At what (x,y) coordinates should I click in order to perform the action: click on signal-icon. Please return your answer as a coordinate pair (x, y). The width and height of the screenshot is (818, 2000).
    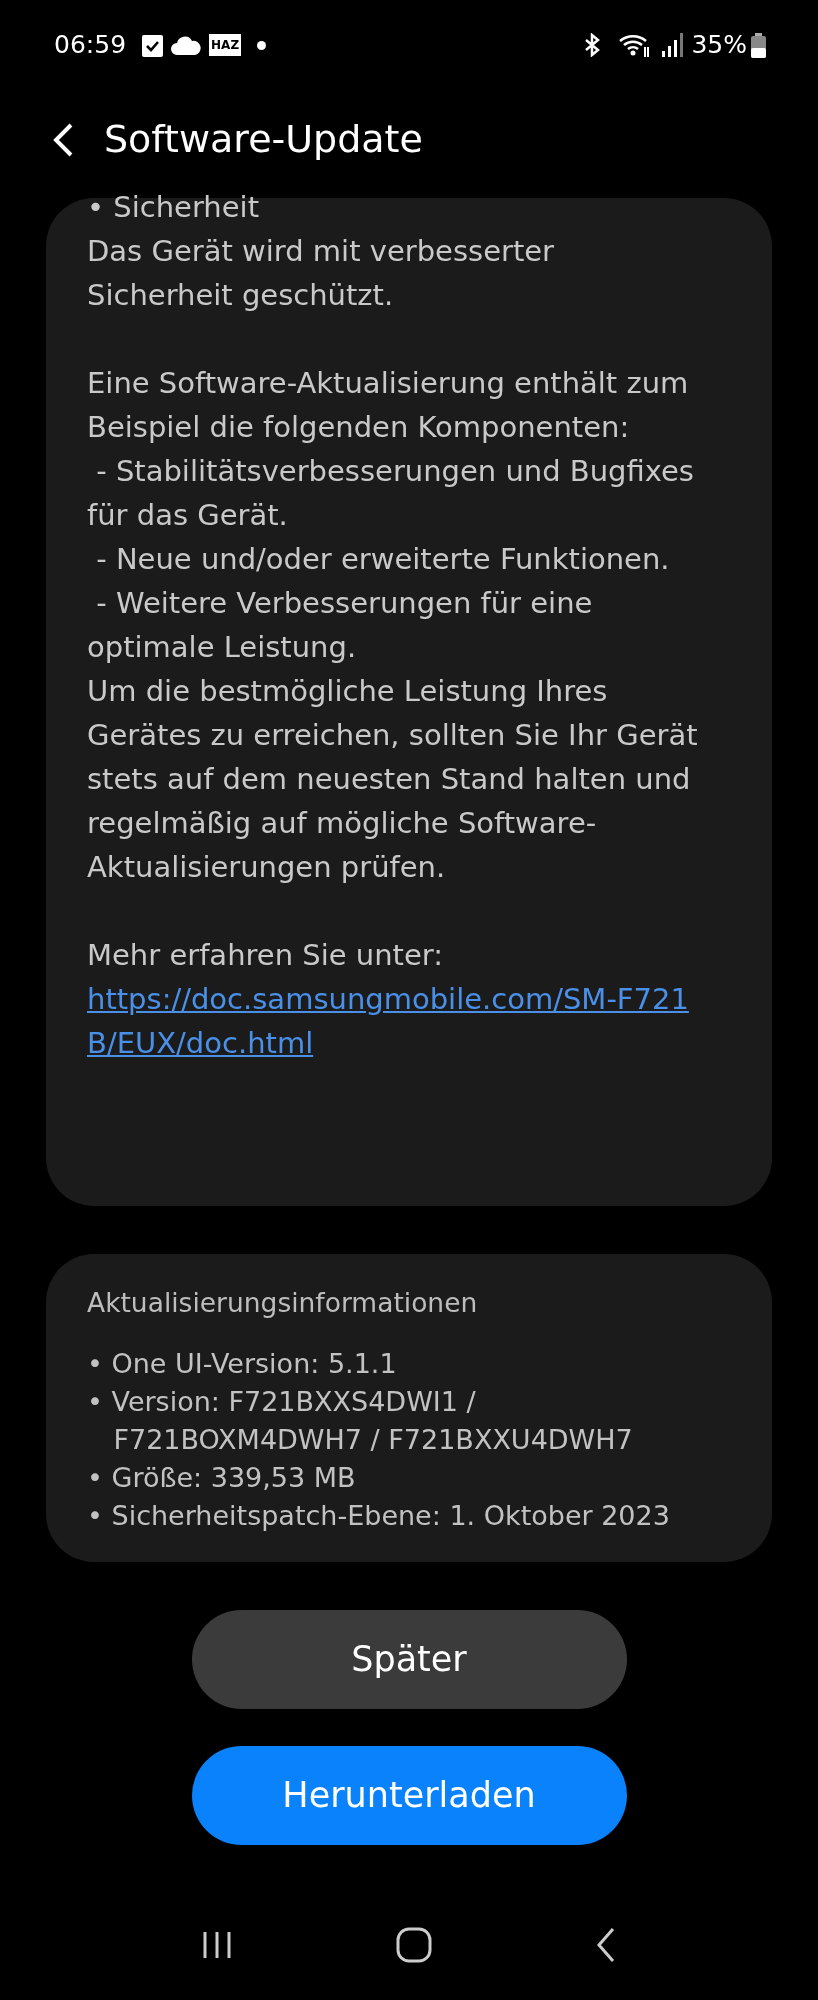
    Looking at the image, I should click on (672, 45).